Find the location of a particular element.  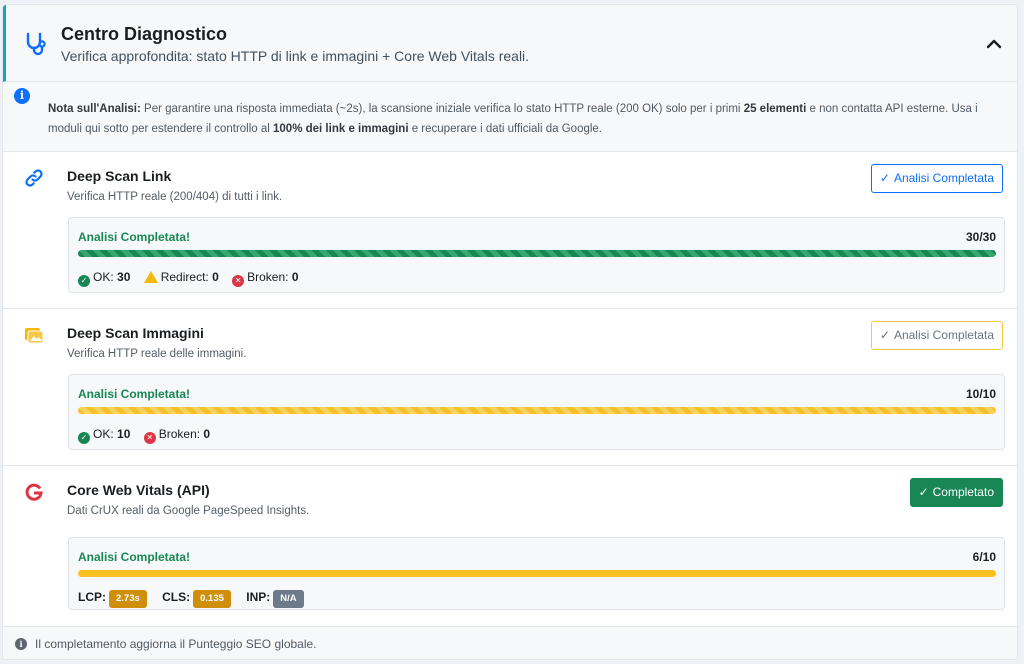

result-stats: ✓ OK: 30 Redirect: 0 ✕ Broken: 0 is located at coordinates (193, 278).